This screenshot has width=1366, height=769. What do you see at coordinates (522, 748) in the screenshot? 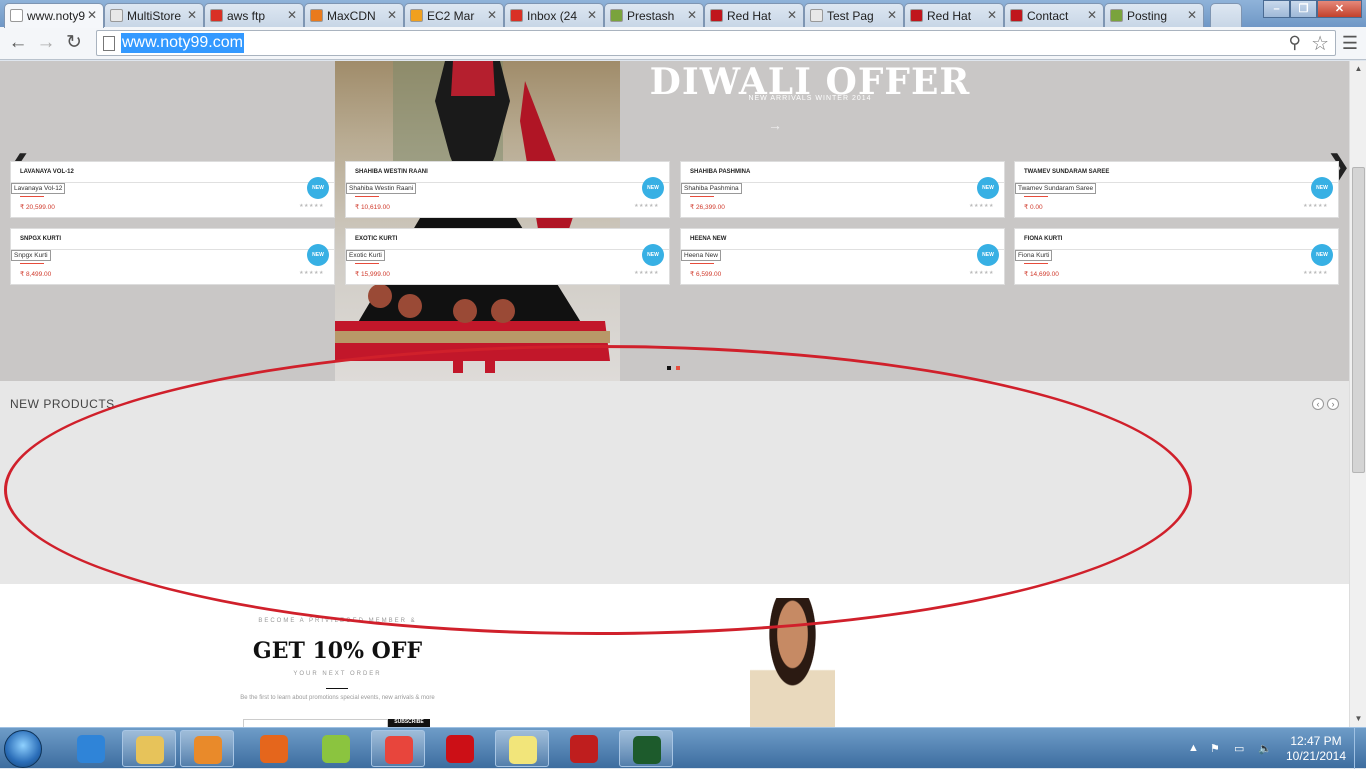
I see `taskbar-sticky-notes-button` at bounding box center [522, 748].